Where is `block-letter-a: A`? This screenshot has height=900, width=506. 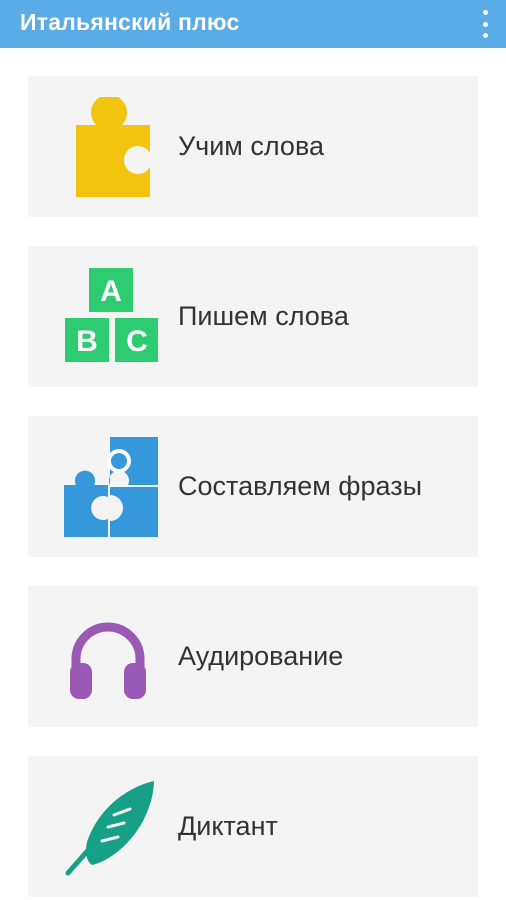 block-letter-a: A is located at coordinates (111, 291).